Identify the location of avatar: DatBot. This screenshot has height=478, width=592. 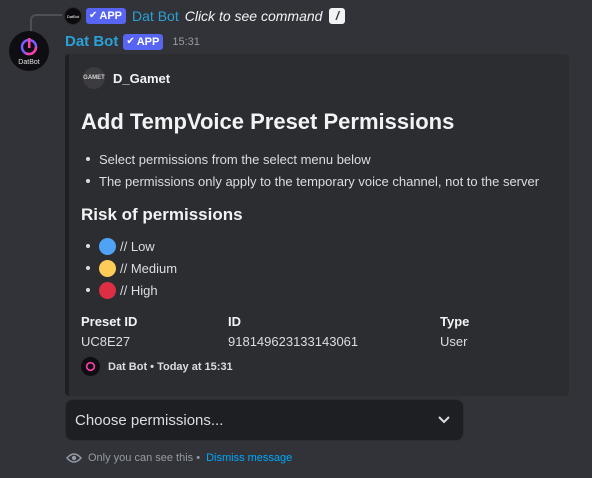
(29, 51).